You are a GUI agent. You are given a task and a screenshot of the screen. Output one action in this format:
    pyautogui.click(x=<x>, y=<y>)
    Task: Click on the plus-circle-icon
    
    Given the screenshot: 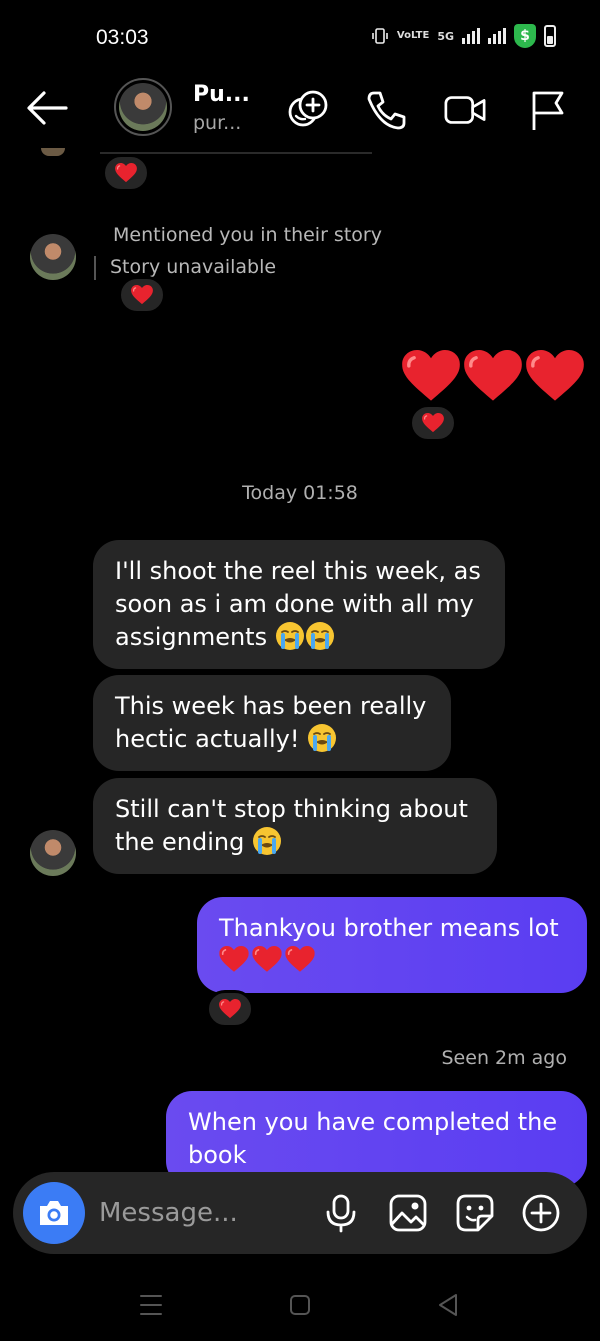 What is the action you would take?
    pyautogui.click(x=541, y=1213)
    